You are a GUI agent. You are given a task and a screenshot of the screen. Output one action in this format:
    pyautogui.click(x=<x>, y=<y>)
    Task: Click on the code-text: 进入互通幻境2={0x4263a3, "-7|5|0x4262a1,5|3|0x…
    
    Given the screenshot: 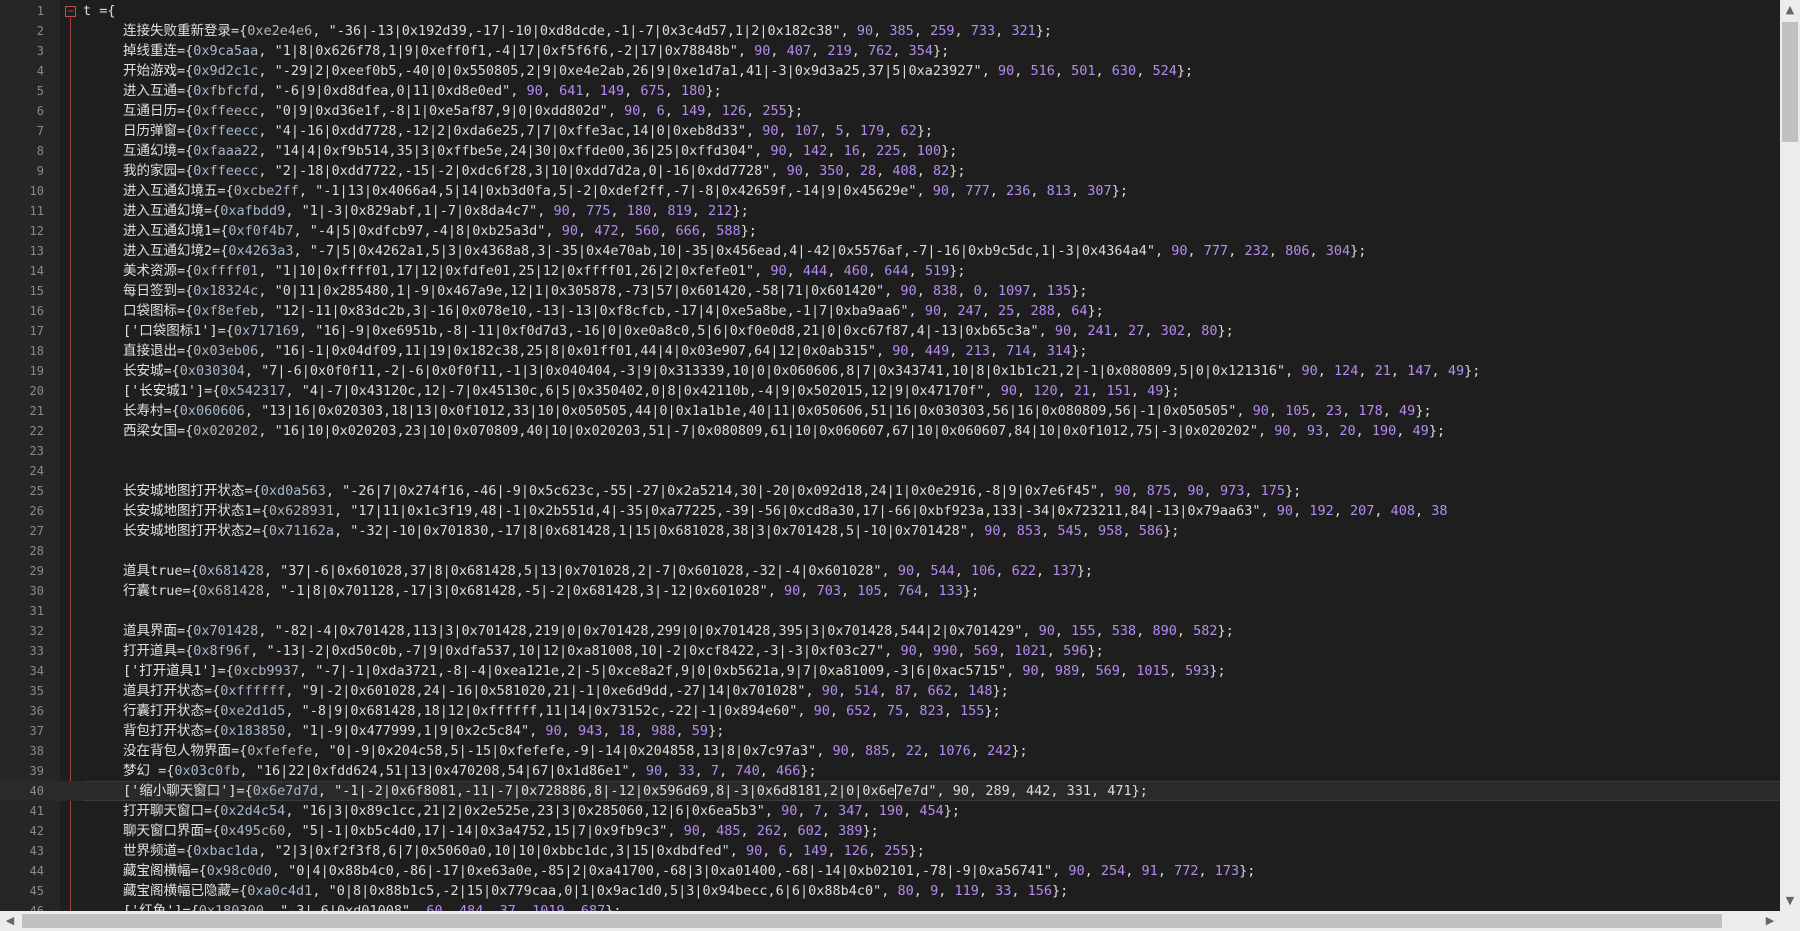 What is the action you would take?
    pyautogui.click(x=931, y=251)
    